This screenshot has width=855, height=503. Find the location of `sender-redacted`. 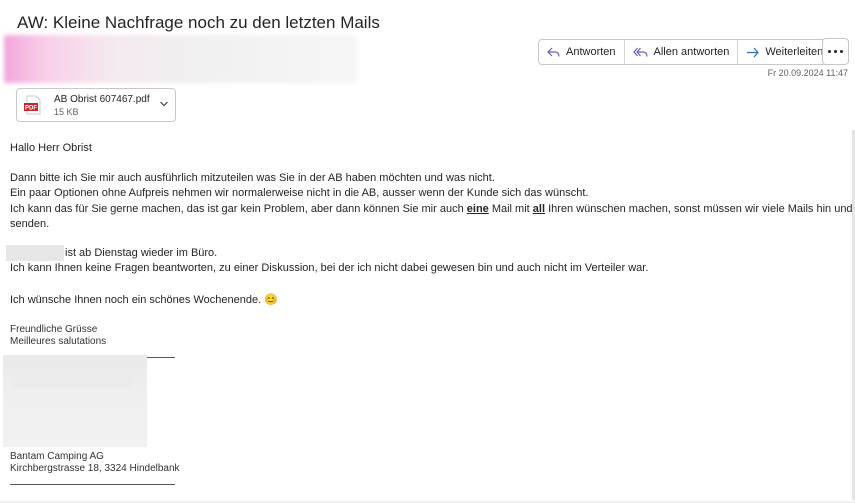

sender-redacted is located at coordinates (180, 59).